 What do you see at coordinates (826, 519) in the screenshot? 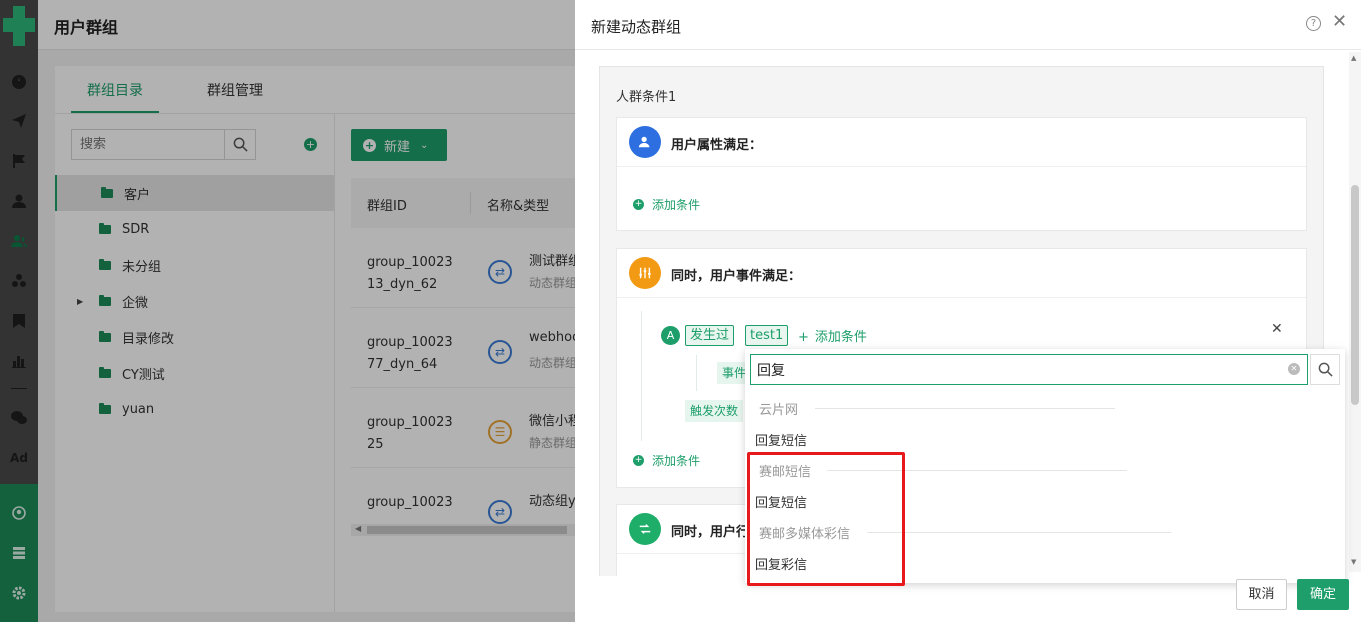
I see `annotation-highlight-box` at bounding box center [826, 519].